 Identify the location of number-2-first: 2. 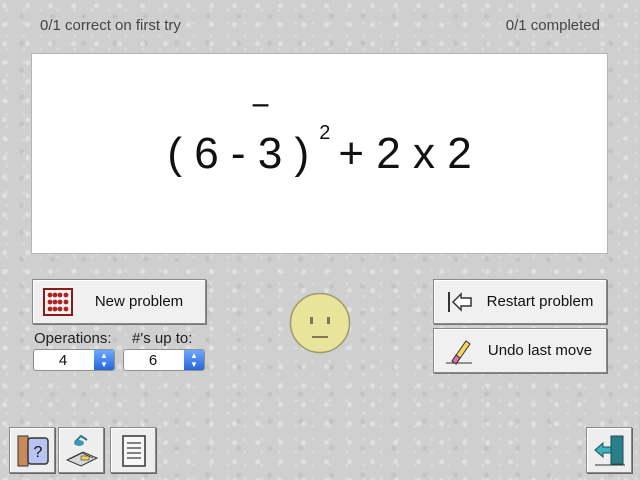
(388, 154).